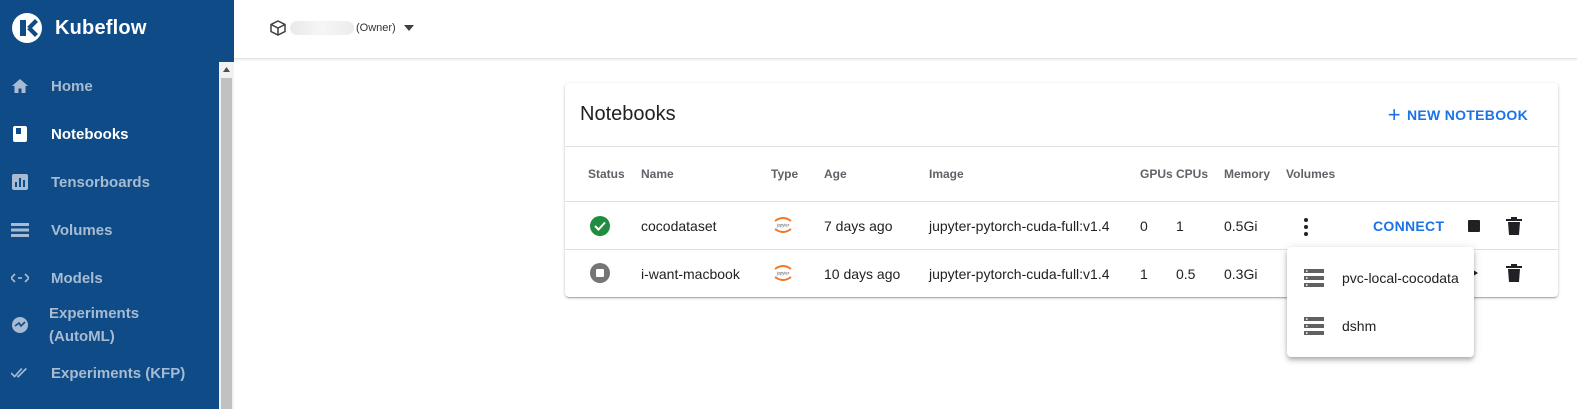  Describe the element at coordinates (20, 86) in the screenshot. I see `home-icon` at that location.